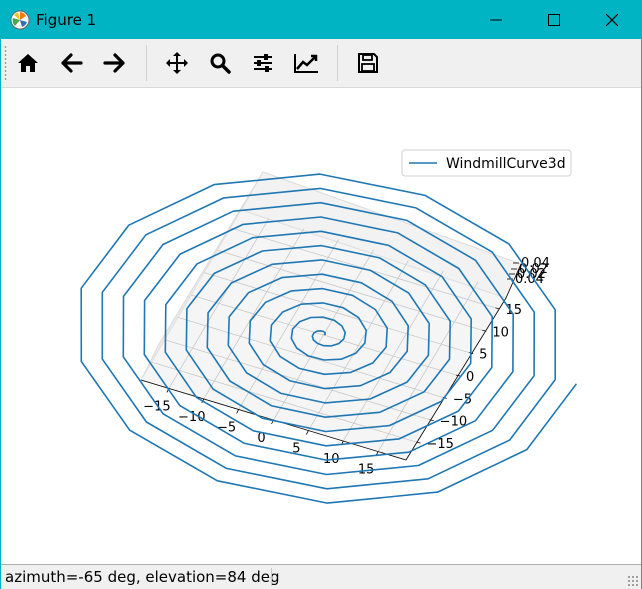  I want to click on close-button, so click(612, 20).